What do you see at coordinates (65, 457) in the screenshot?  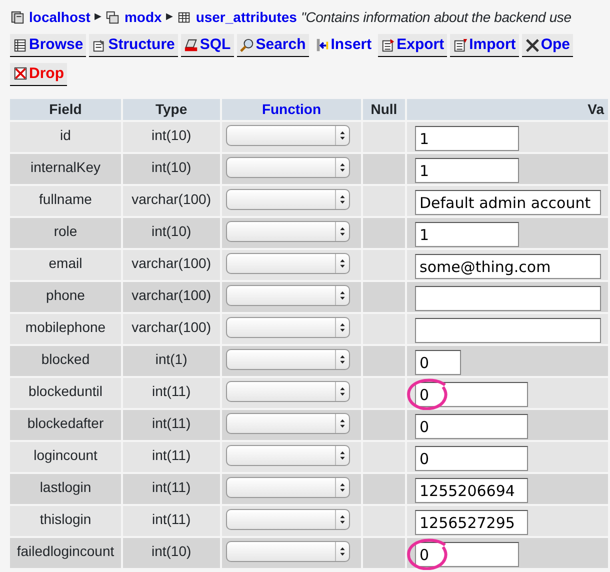 I see `table-cell: logincount` at bounding box center [65, 457].